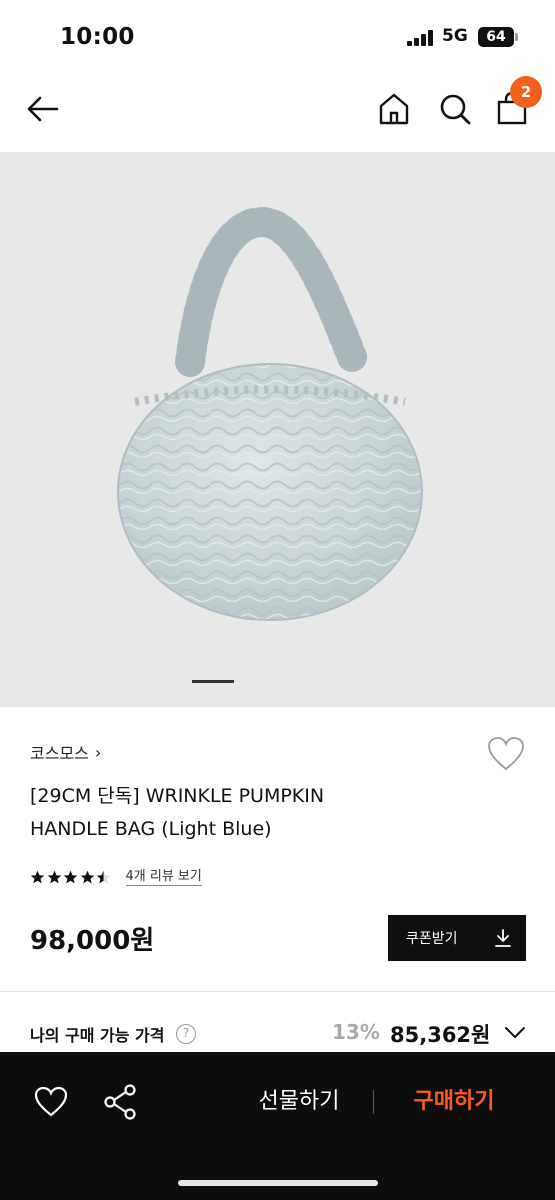 The image size is (555, 1200). What do you see at coordinates (503, 938) in the screenshot?
I see `download-icon` at bounding box center [503, 938].